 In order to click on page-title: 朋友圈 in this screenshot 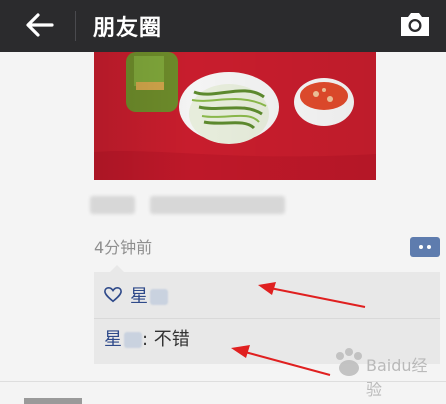, I will do `click(128, 28)`.